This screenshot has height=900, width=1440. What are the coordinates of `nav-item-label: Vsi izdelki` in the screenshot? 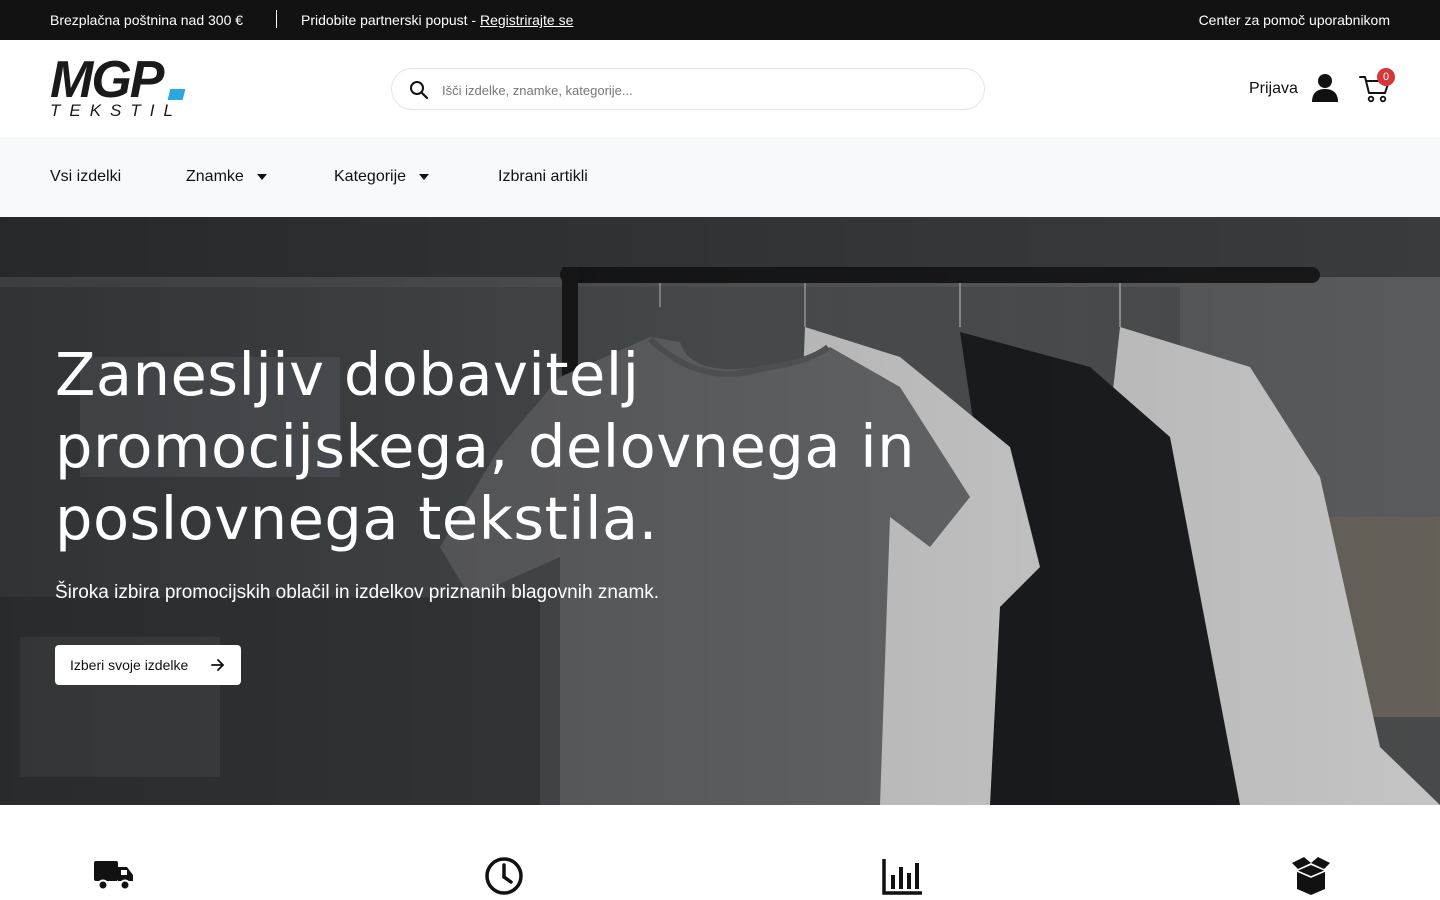 It's located at (86, 176).